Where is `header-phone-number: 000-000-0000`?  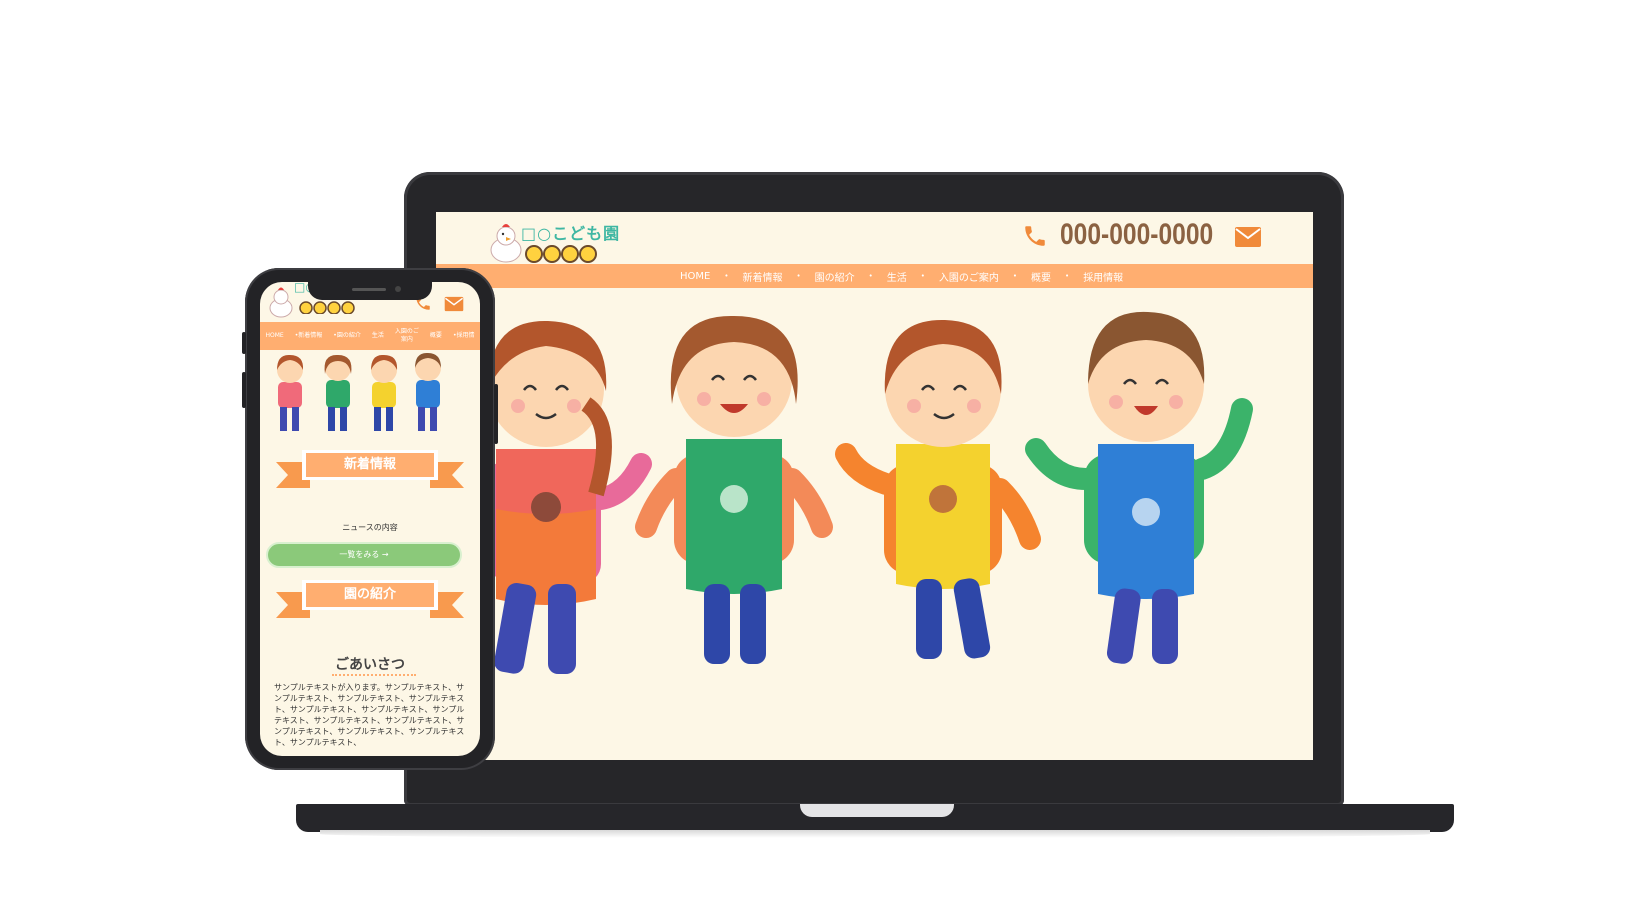 header-phone-number: 000-000-0000 is located at coordinates (1136, 235).